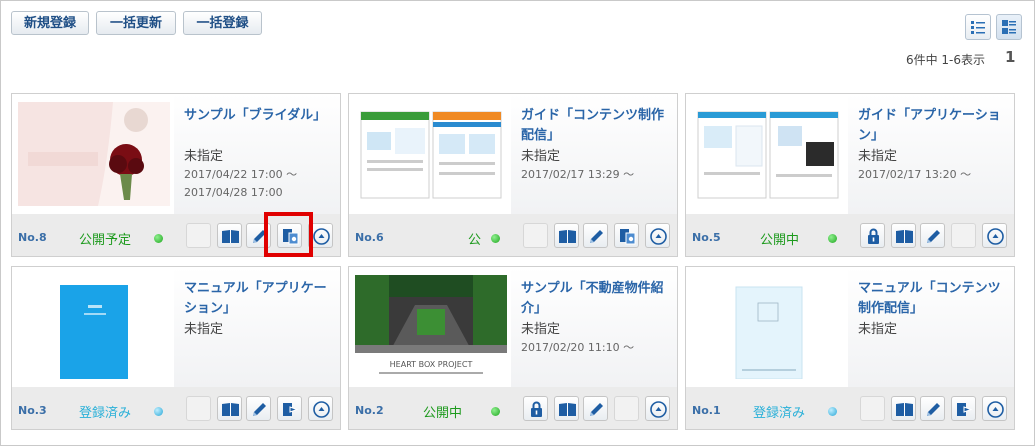  I want to click on thumbnail-guide-contents, so click(431, 154).